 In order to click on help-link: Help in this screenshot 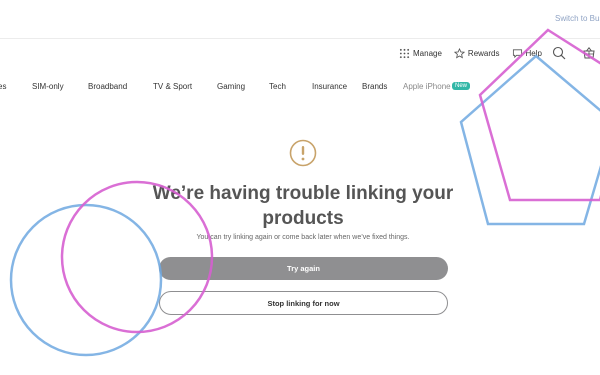, I will do `click(527, 53)`.